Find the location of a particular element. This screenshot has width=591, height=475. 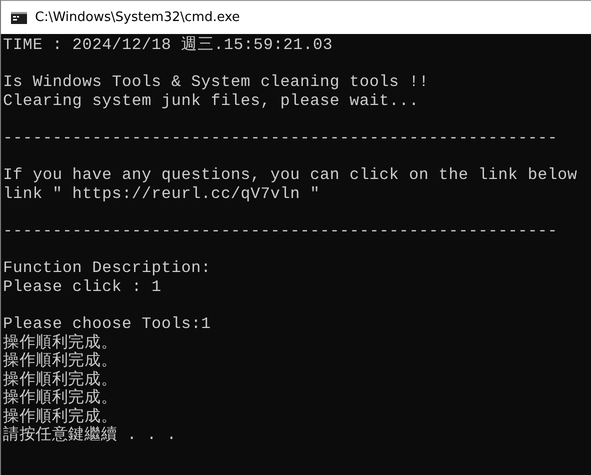

console-line: TIME : 2024/12/18 週三.15:59:21.03 is located at coordinates (168, 45).